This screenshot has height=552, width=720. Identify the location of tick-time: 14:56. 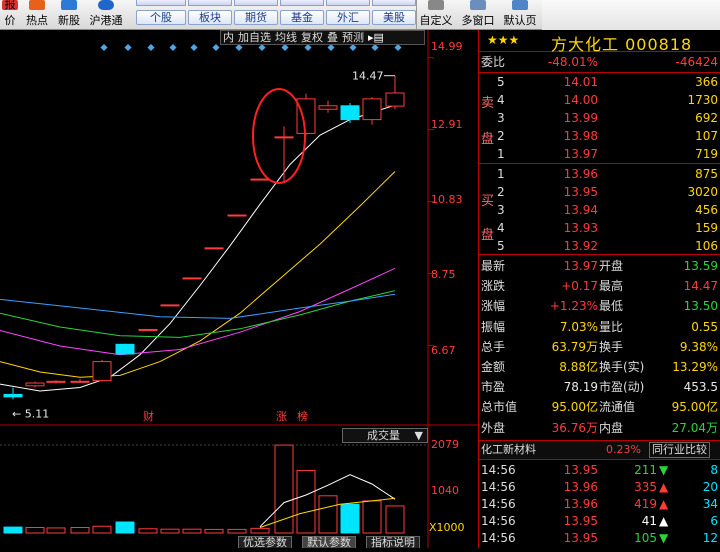
(498, 538).